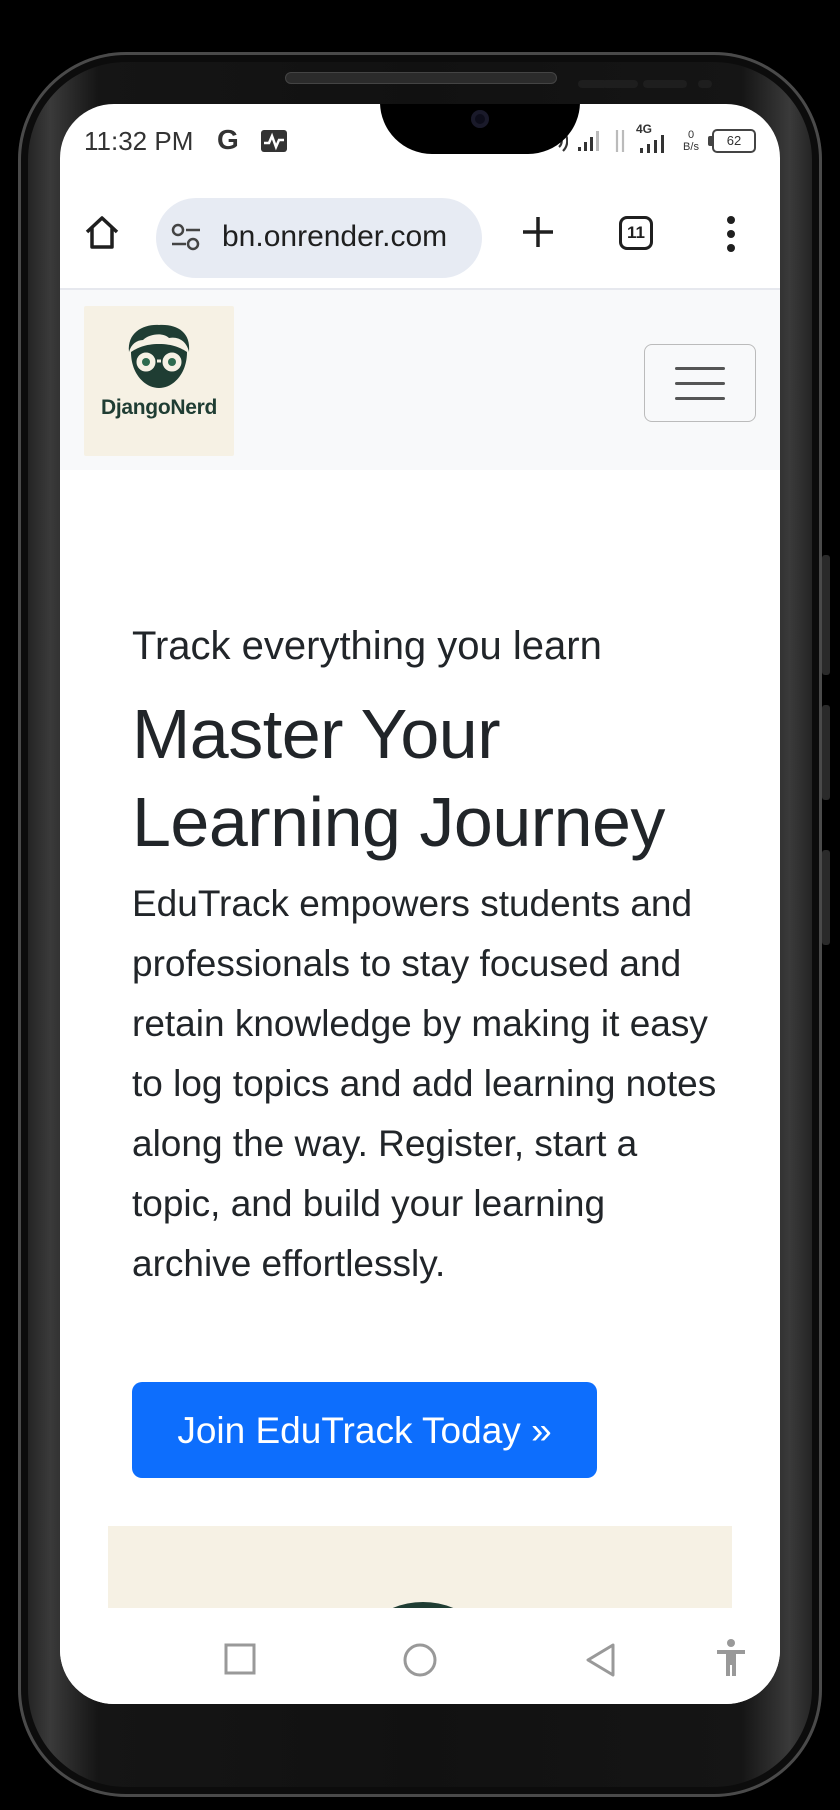 The height and width of the screenshot is (1810, 840). I want to click on battery-icon: 62, so click(732, 141).